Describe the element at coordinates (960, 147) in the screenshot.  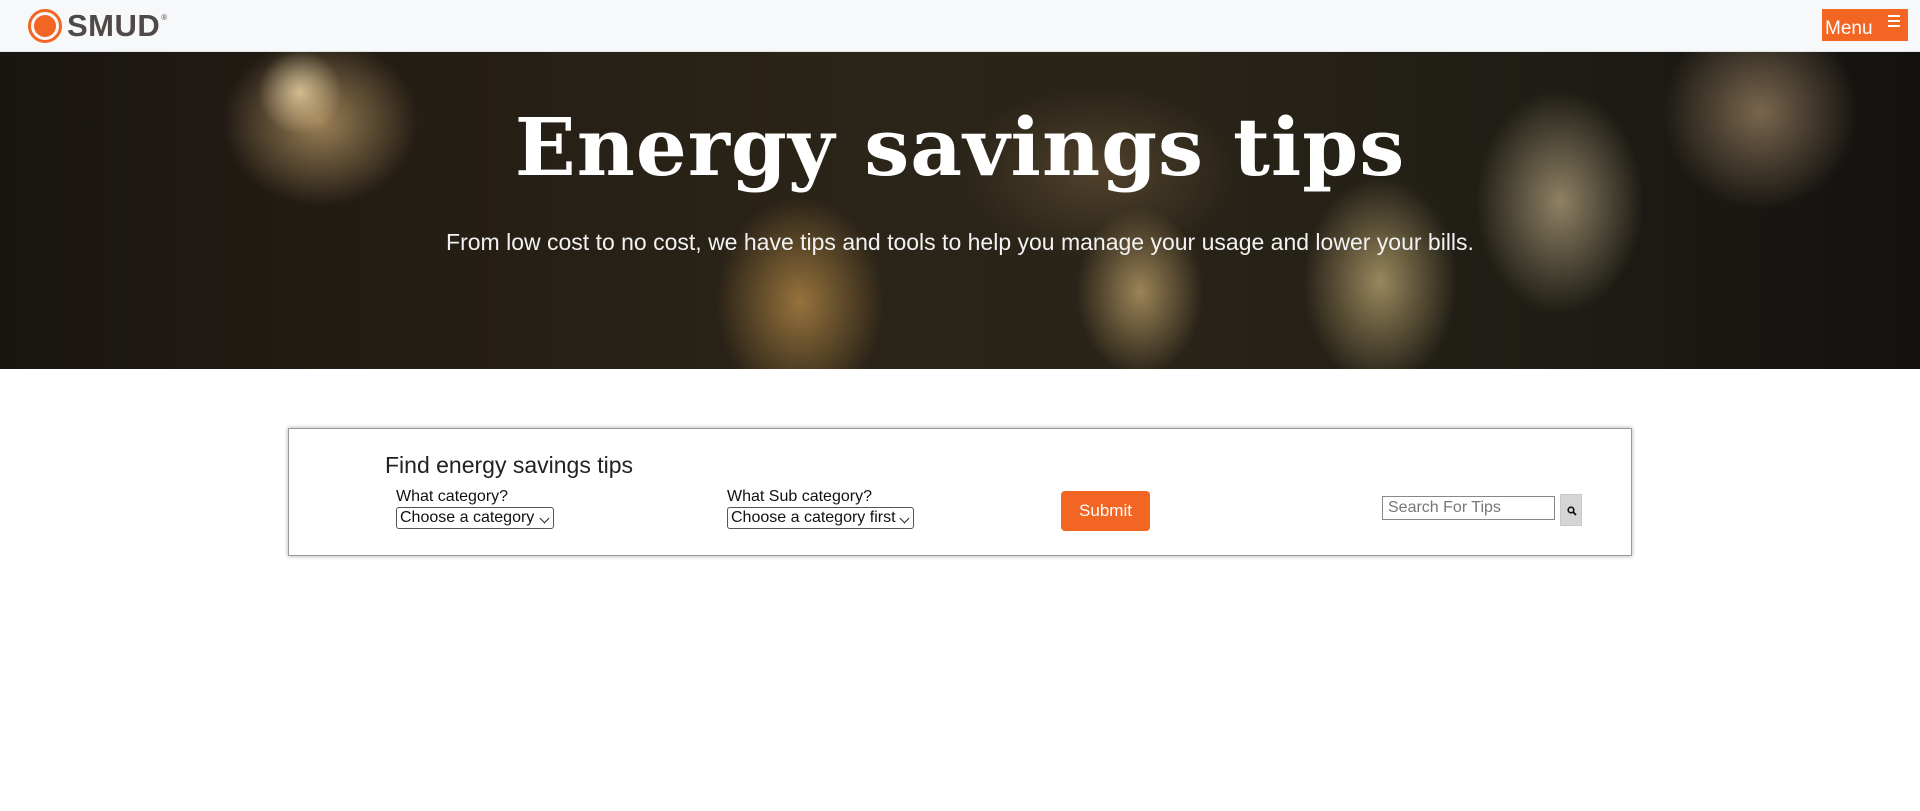
I see `page-title: Energy savings tips` at that location.